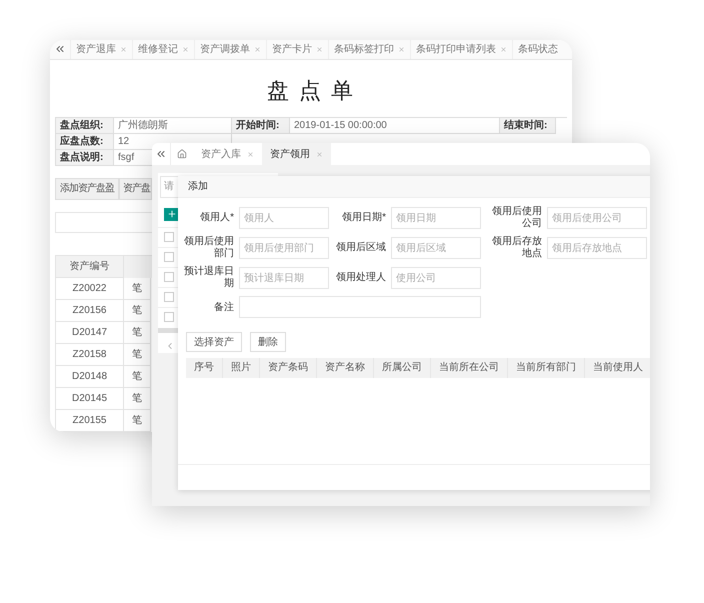 The height and width of the screenshot is (603, 704). What do you see at coordinates (617, 368) in the screenshot?
I see `column-header: 当前使用人` at bounding box center [617, 368].